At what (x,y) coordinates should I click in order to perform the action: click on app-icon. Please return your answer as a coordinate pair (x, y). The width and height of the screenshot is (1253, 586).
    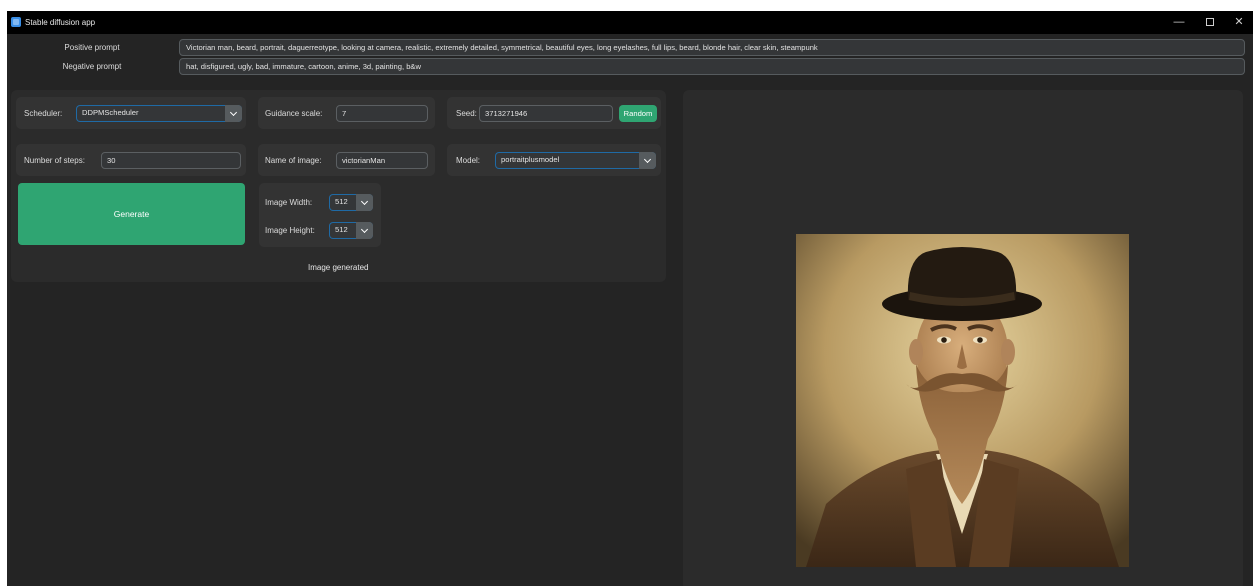
    Looking at the image, I should click on (16, 22).